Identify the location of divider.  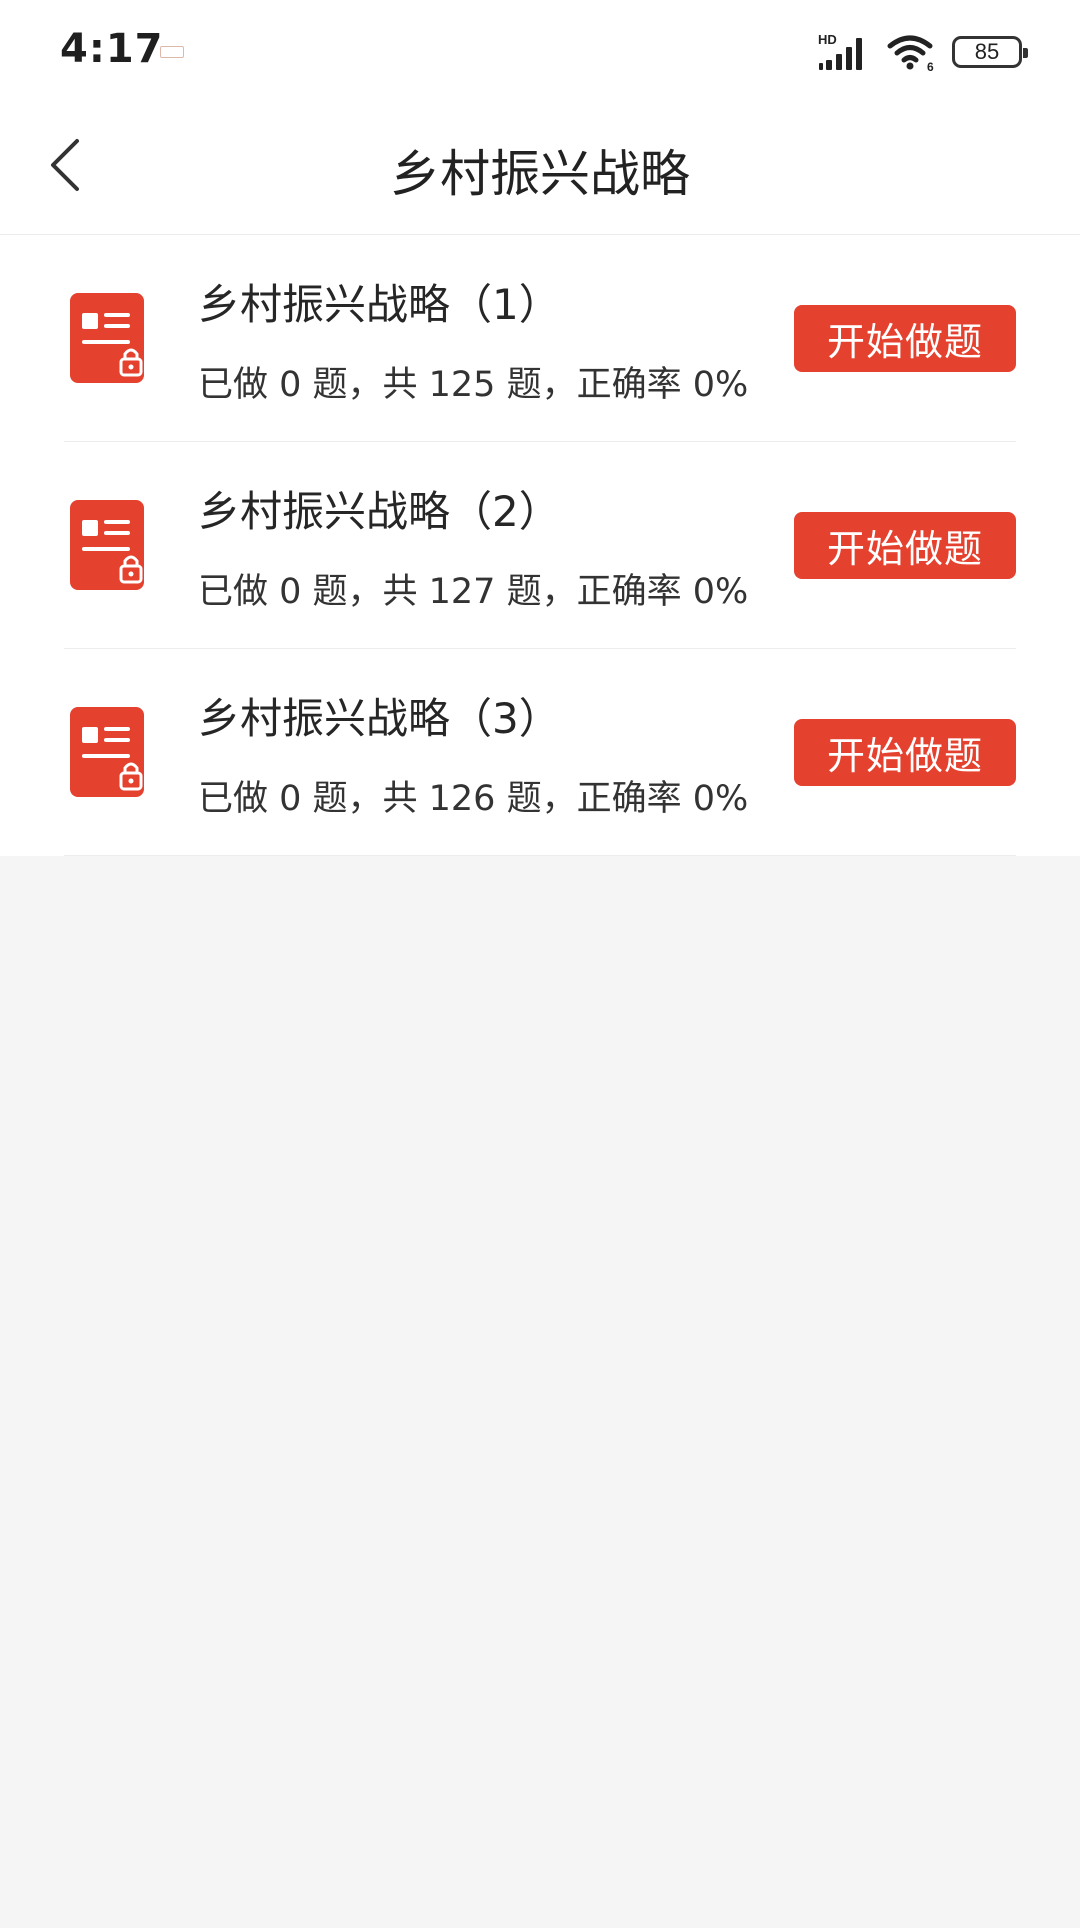
(540, 855).